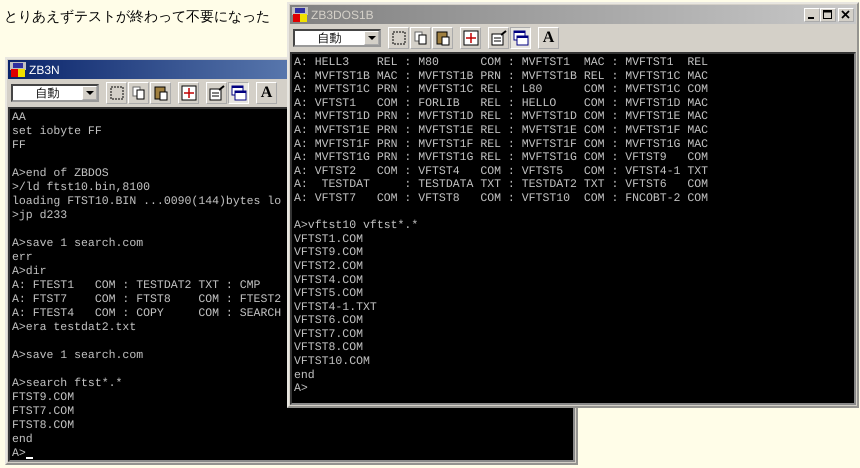 This screenshot has height=468, width=860. I want to click on console-line: A: VFTST7 COM : VFTST8 COM : VFTST10 COM : FNCOBT-2 COM, so click(501, 199).